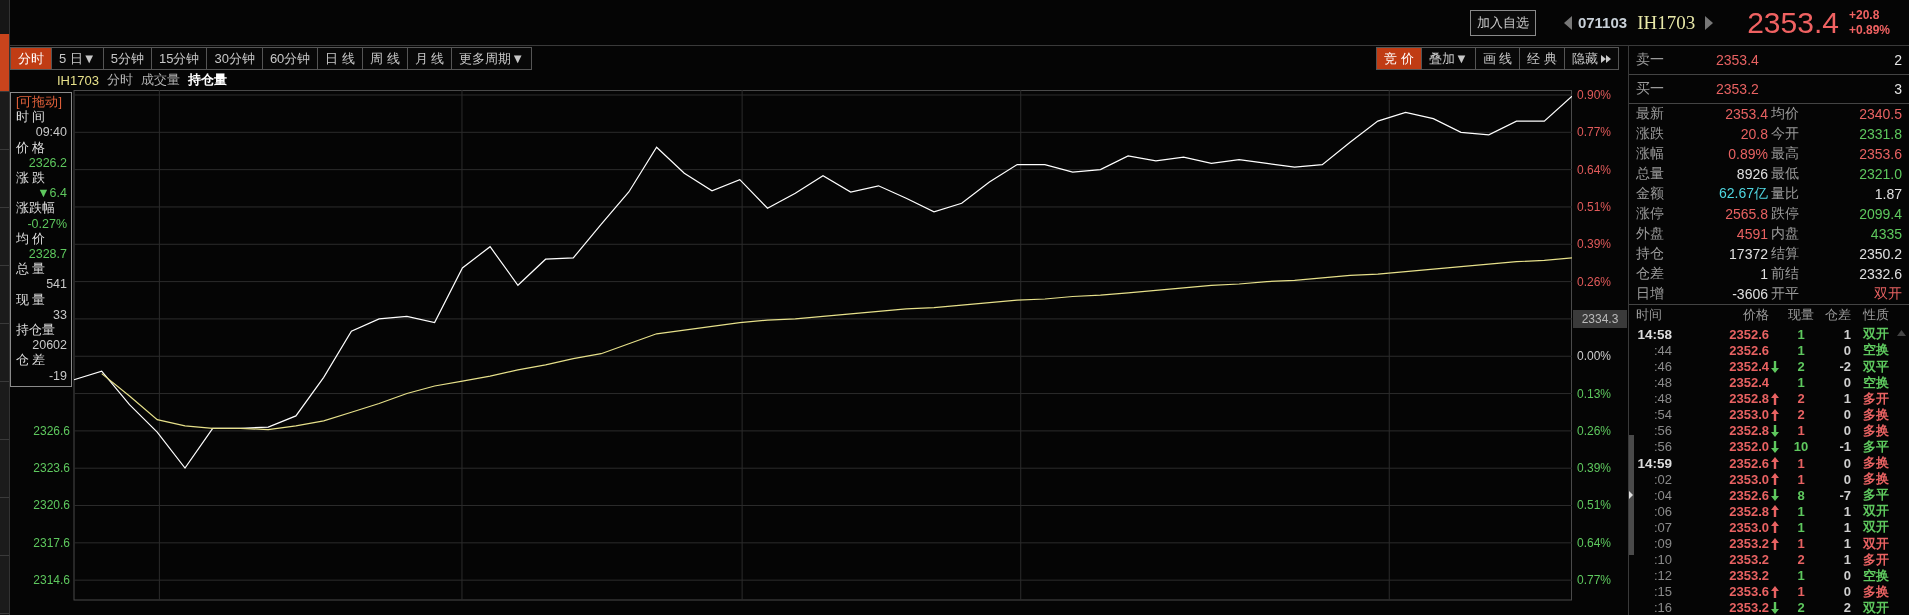 This screenshot has width=1909, height=615. What do you see at coordinates (57, 376) in the screenshot?
I see `tooltip-value: -19` at bounding box center [57, 376].